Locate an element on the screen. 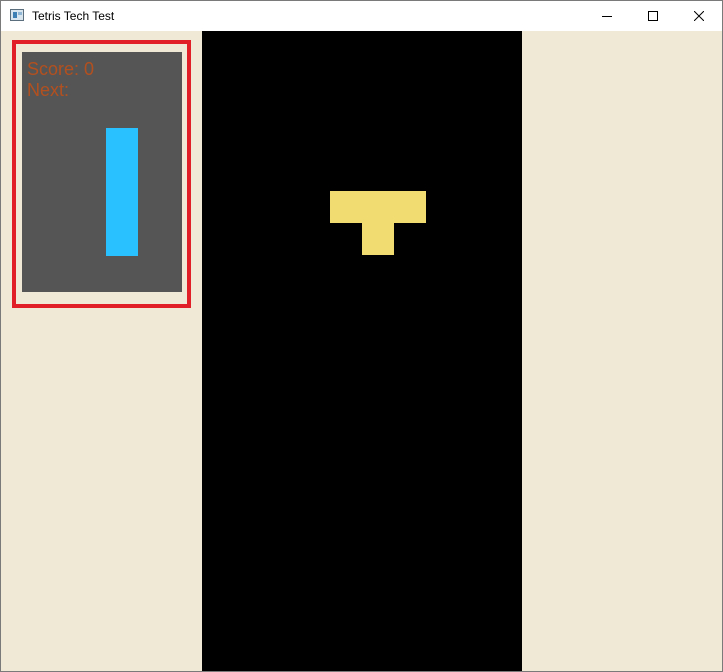 The image size is (723, 672). minimize-button is located at coordinates (607, 16).